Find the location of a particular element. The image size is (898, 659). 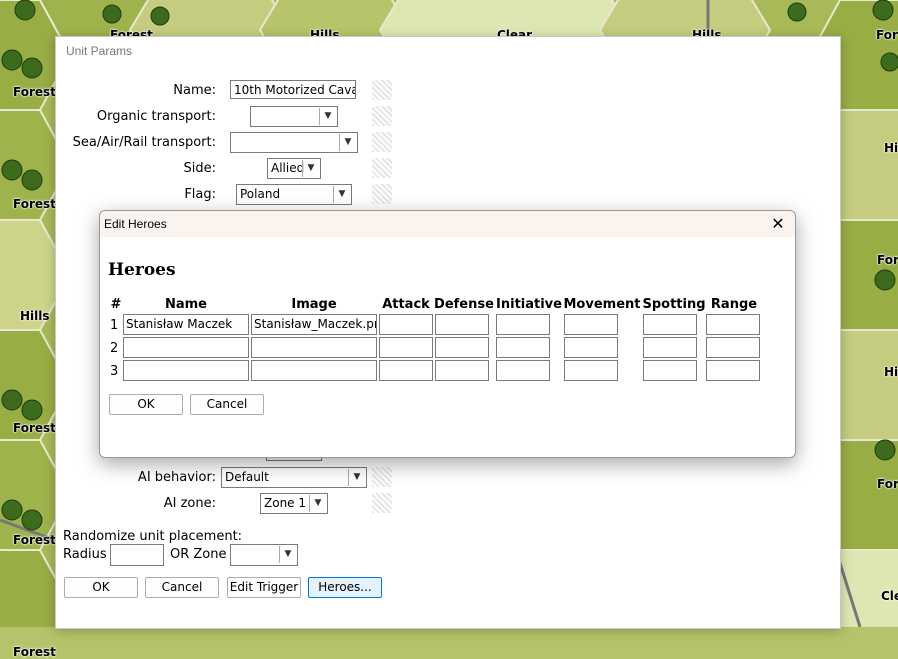

organic-transport-select: ▼ is located at coordinates (294, 116).